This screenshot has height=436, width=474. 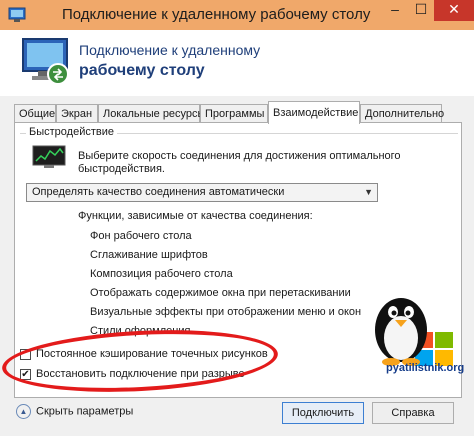 What do you see at coordinates (45, 61) in the screenshot?
I see `remote-desktop-monitor-icon` at bounding box center [45, 61].